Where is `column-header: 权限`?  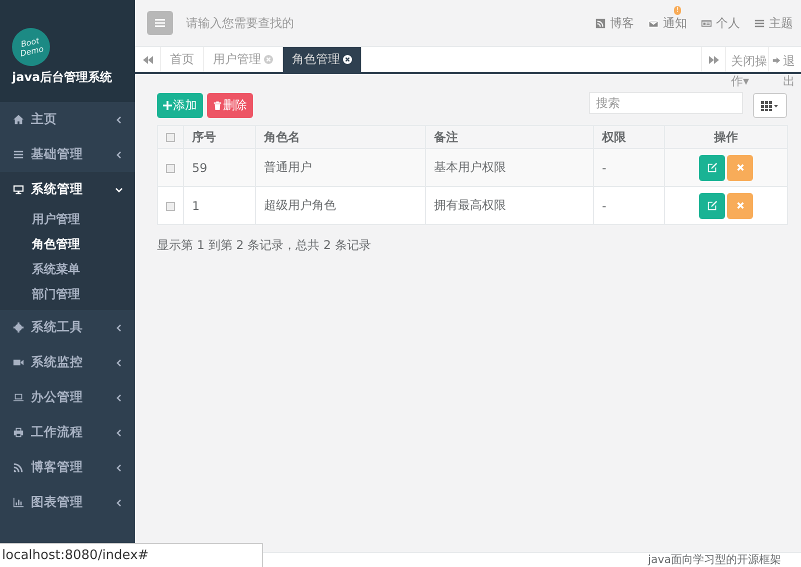 column-header: 权限 is located at coordinates (629, 137).